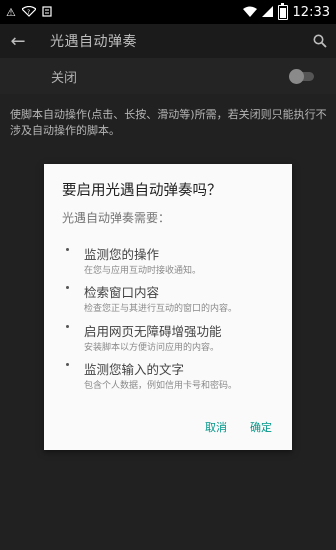  I want to click on wifi-question-icon: ?, so click(28, 12).